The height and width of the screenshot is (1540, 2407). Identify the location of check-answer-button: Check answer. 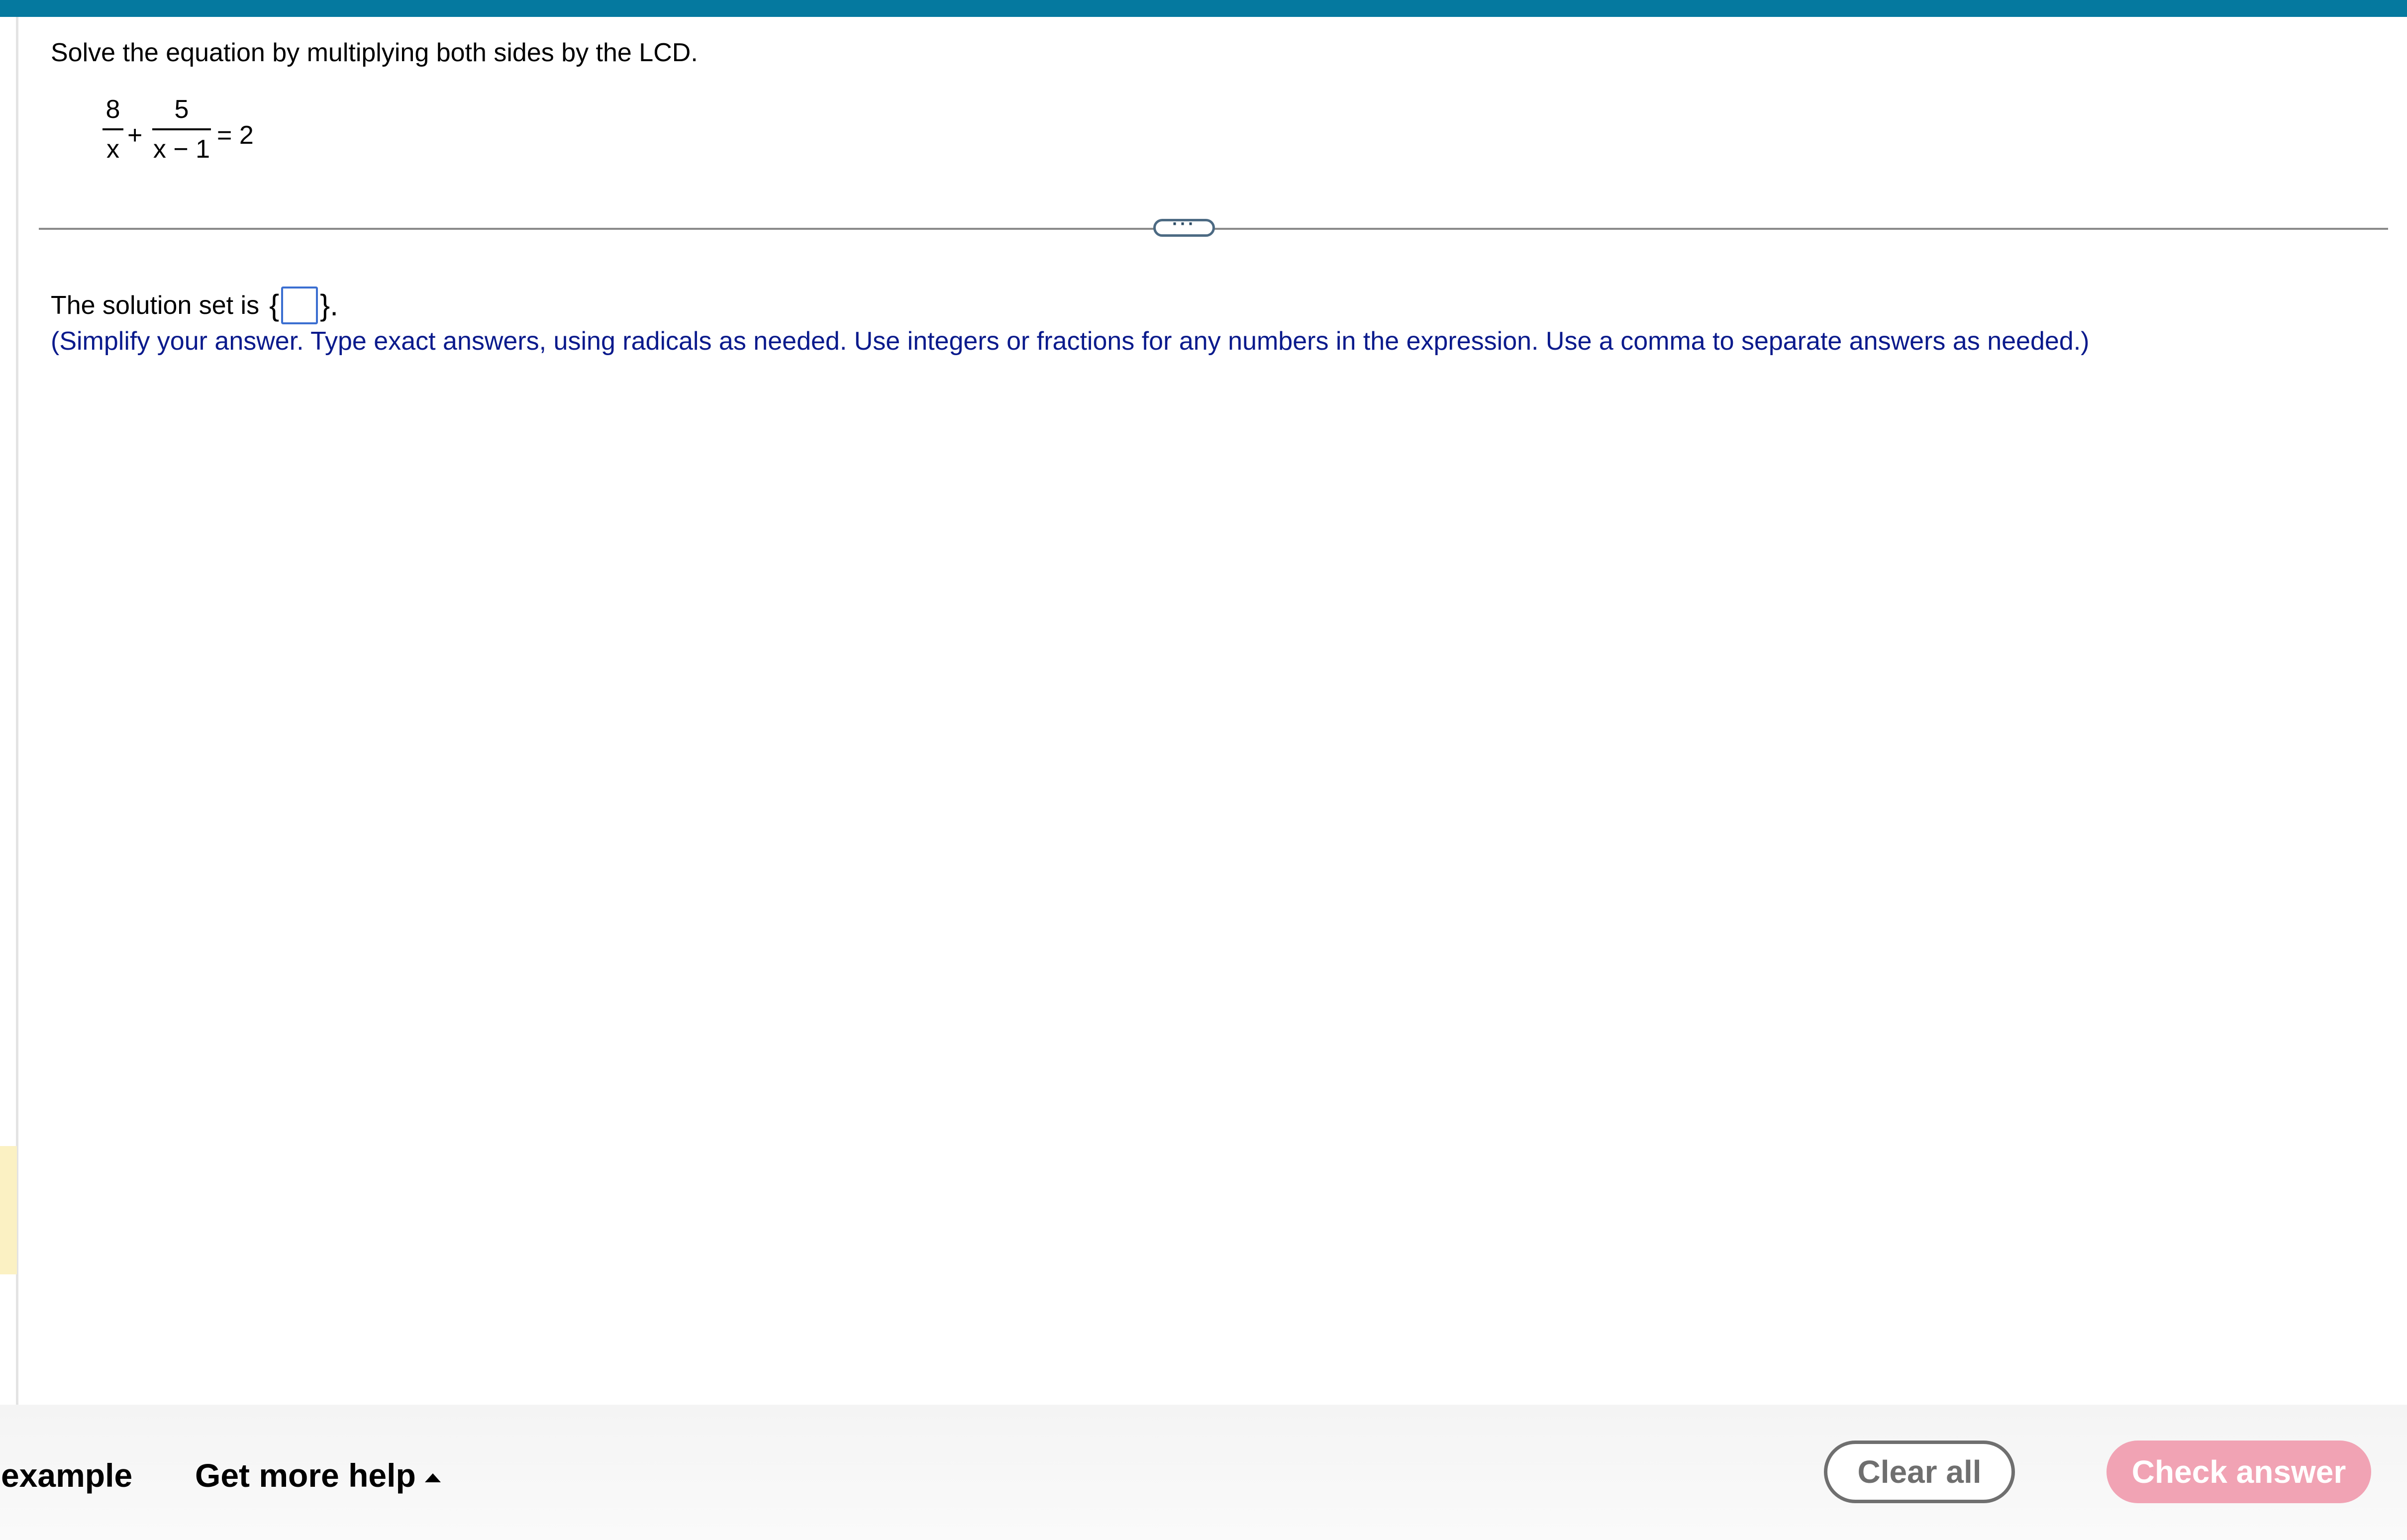
(2238, 1472).